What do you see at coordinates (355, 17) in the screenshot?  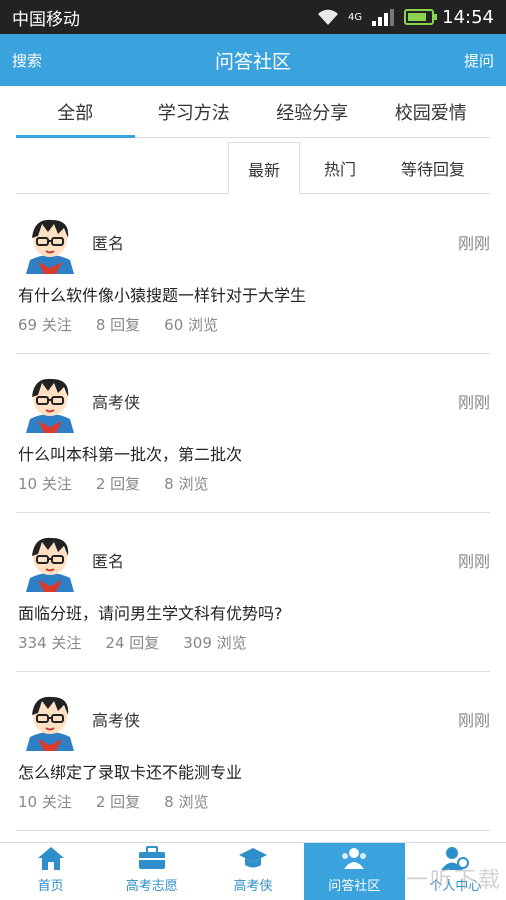 I see `network-type: 4G` at bounding box center [355, 17].